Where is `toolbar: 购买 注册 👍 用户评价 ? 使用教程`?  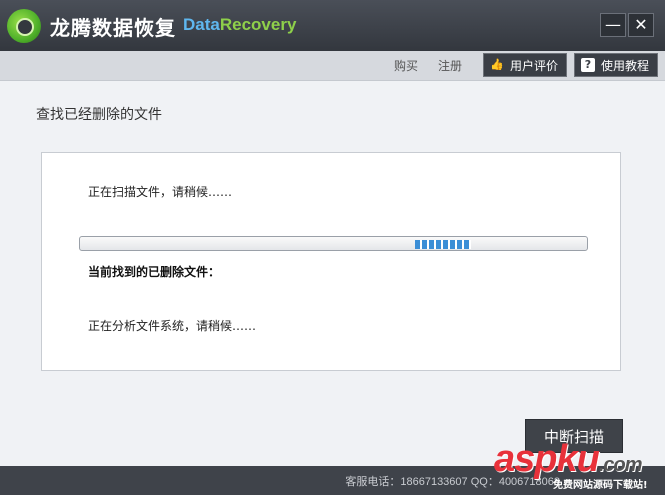
toolbar: 购买 注册 👍 用户评价 ? 使用教程 is located at coordinates (332, 66).